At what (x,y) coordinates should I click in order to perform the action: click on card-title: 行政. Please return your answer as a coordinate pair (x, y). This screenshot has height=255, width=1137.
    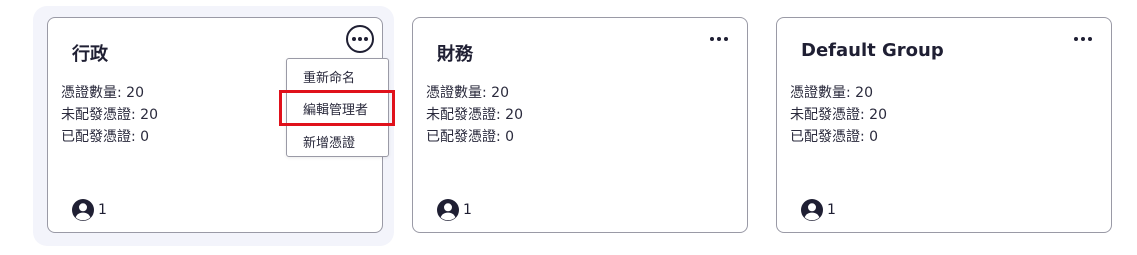
    Looking at the image, I should click on (90, 54).